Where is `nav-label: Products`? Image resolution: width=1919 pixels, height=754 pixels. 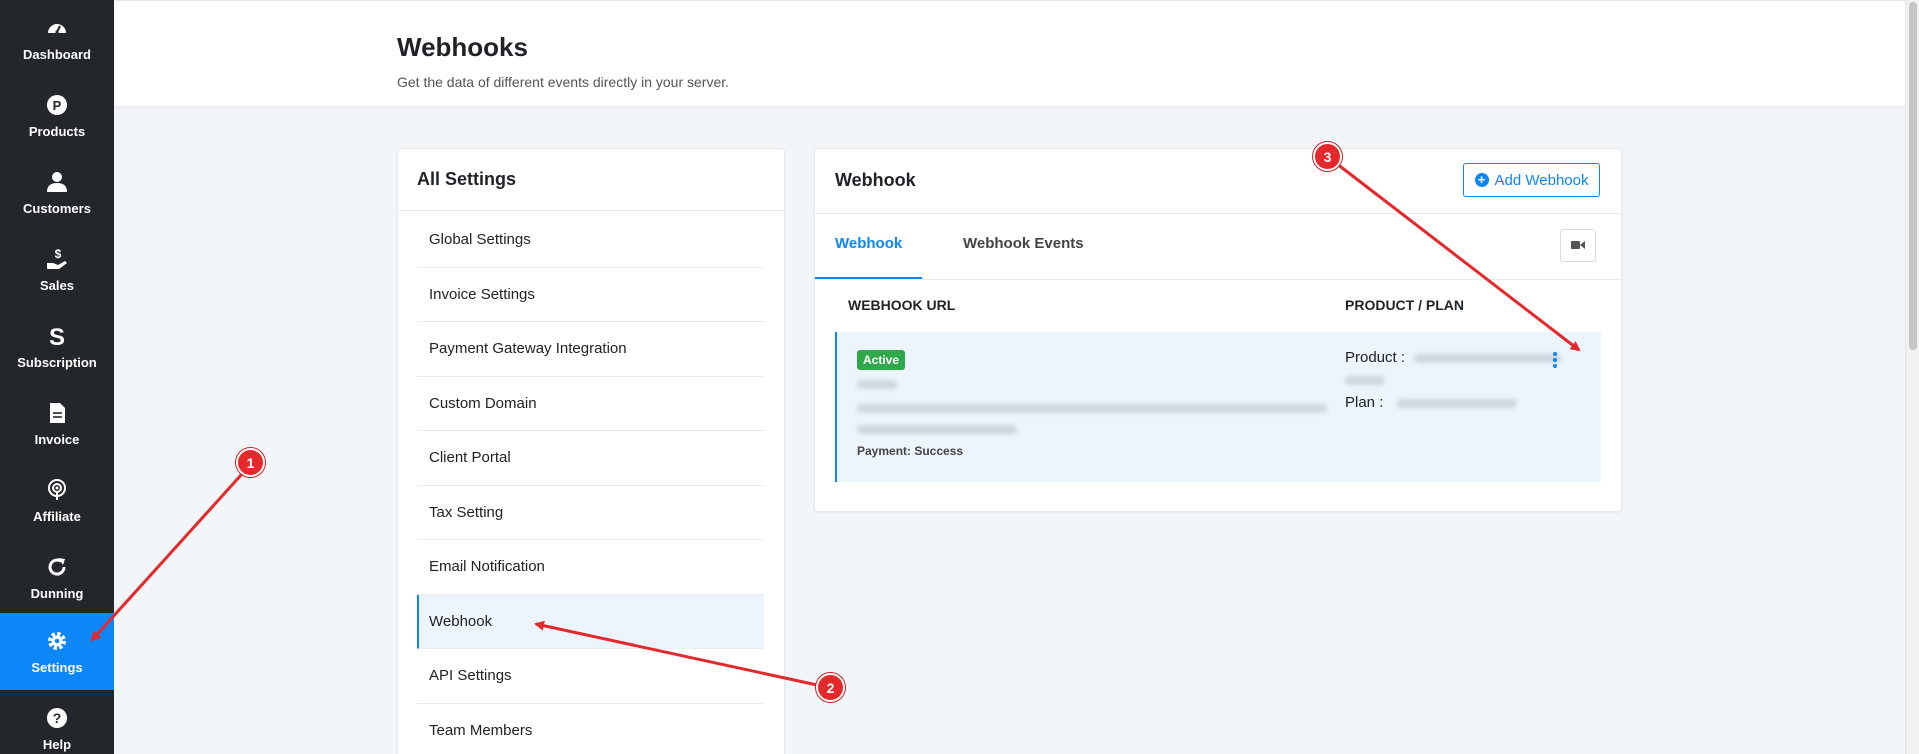 nav-label: Products is located at coordinates (57, 131).